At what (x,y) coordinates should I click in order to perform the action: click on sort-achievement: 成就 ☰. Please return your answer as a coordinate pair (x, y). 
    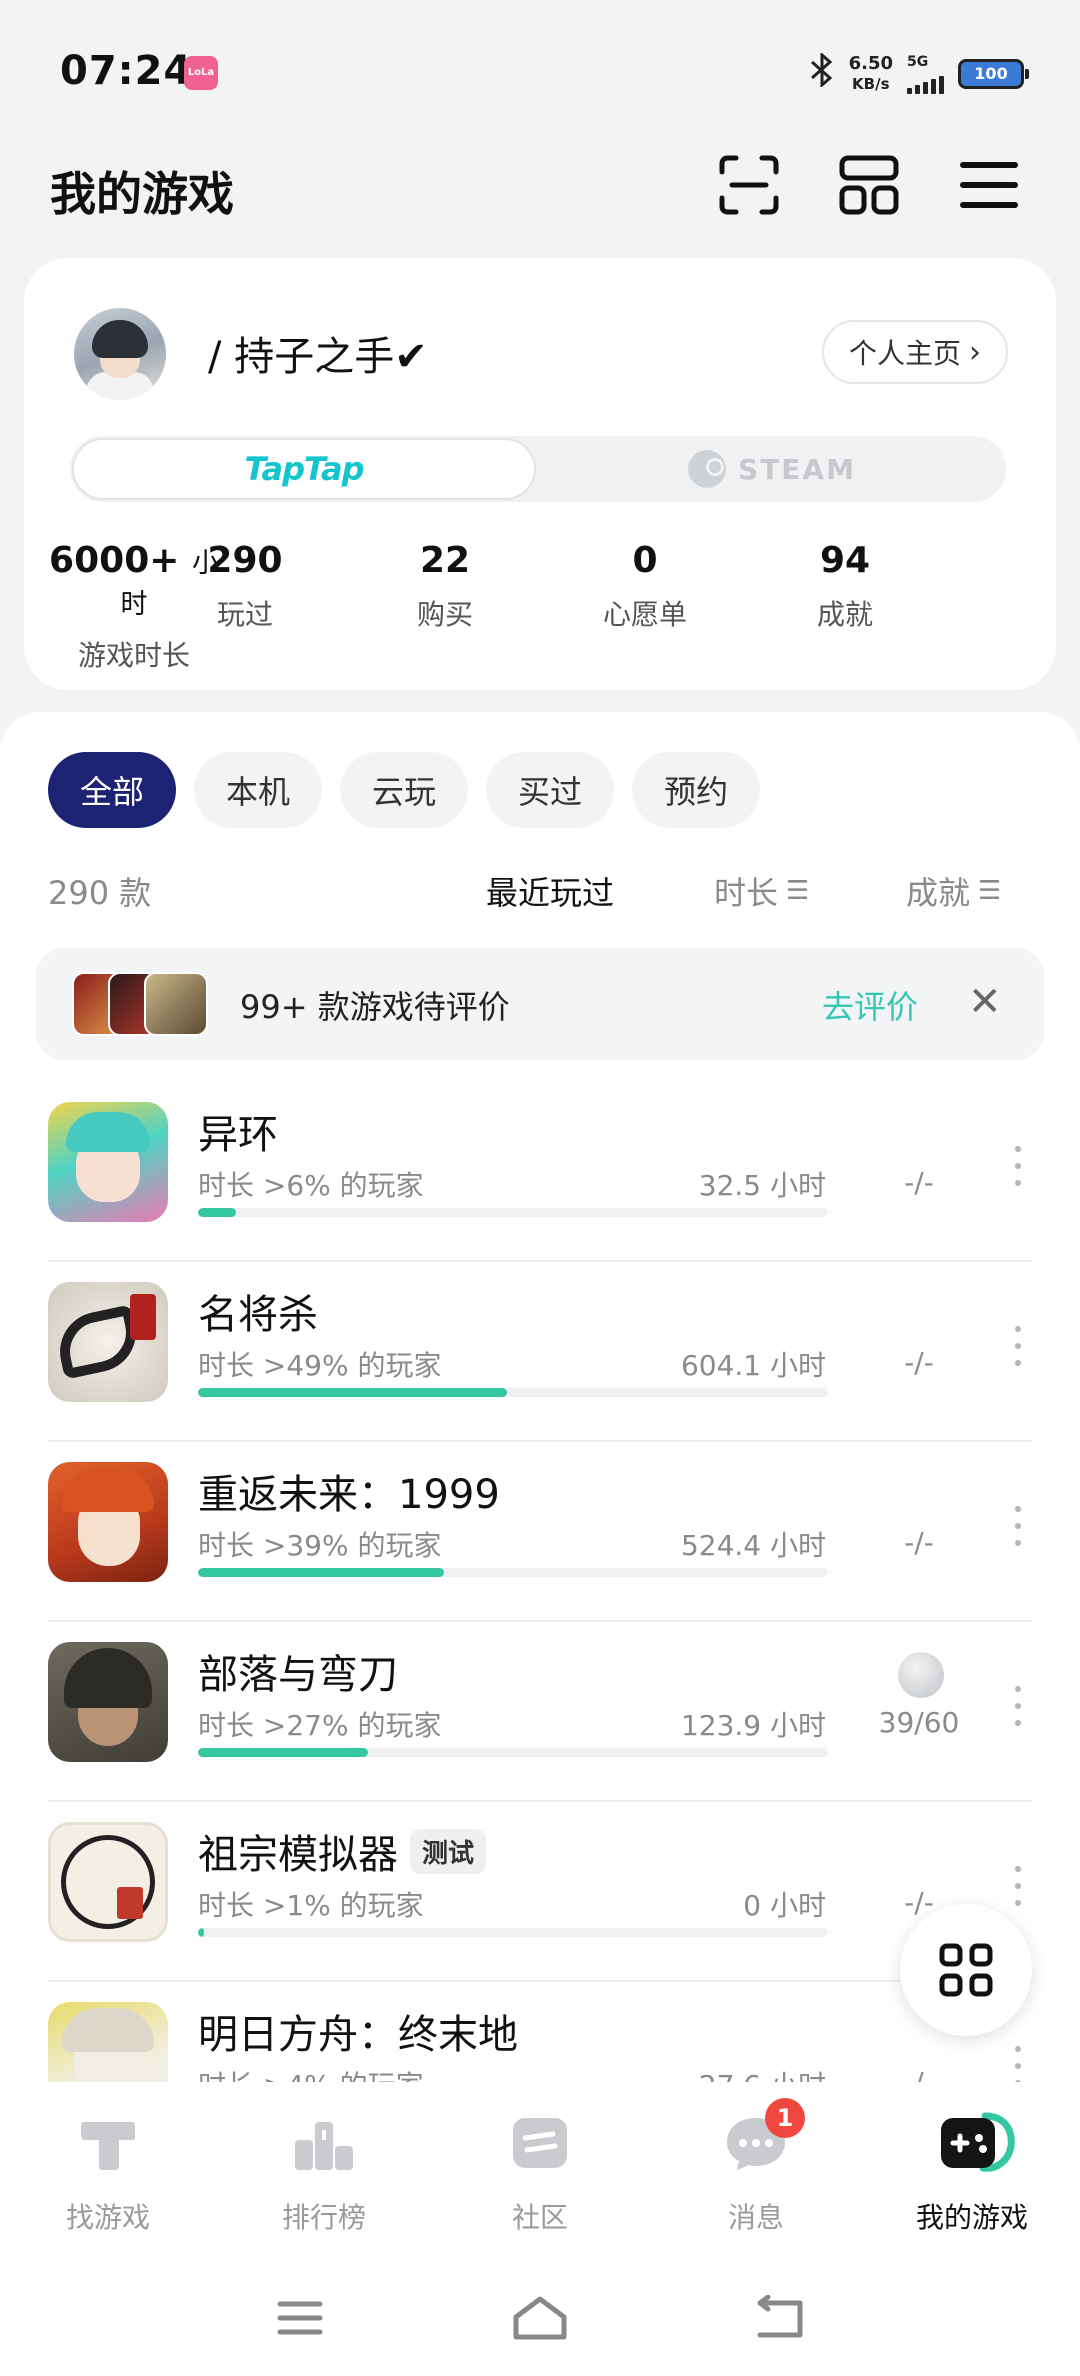
    Looking at the image, I should click on (953, 891).